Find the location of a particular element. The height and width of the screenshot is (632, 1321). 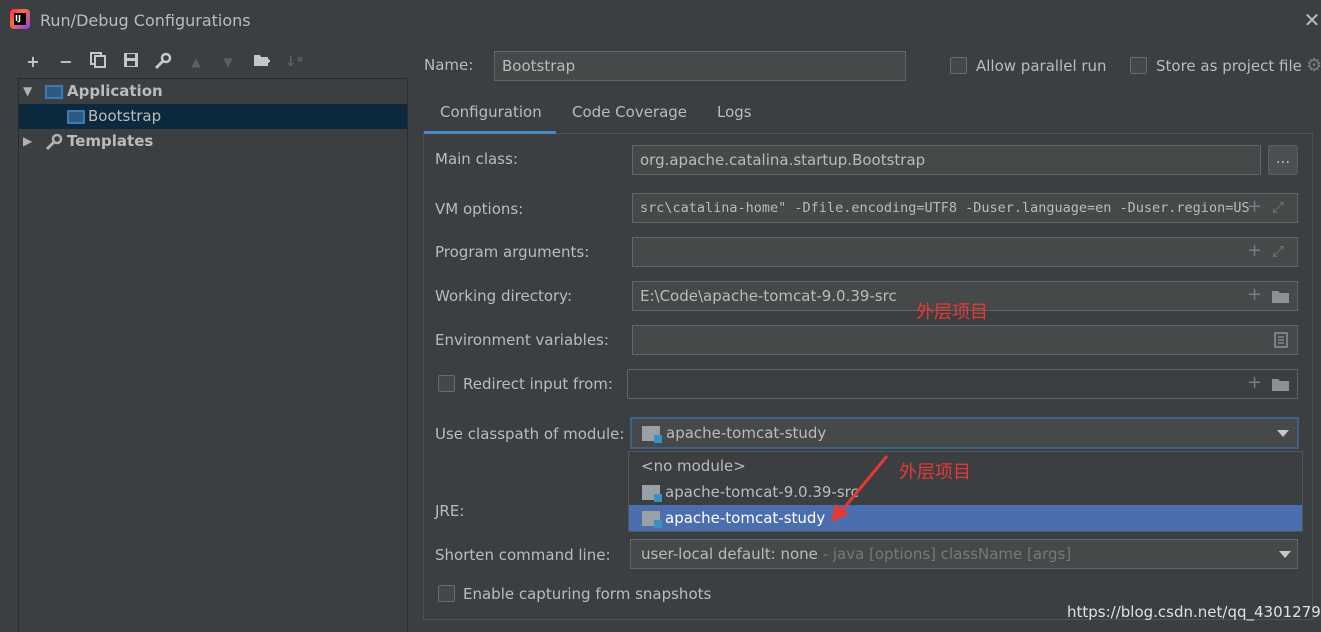

option-label: apache-tomcat-study is located at coordinates (745, 518).